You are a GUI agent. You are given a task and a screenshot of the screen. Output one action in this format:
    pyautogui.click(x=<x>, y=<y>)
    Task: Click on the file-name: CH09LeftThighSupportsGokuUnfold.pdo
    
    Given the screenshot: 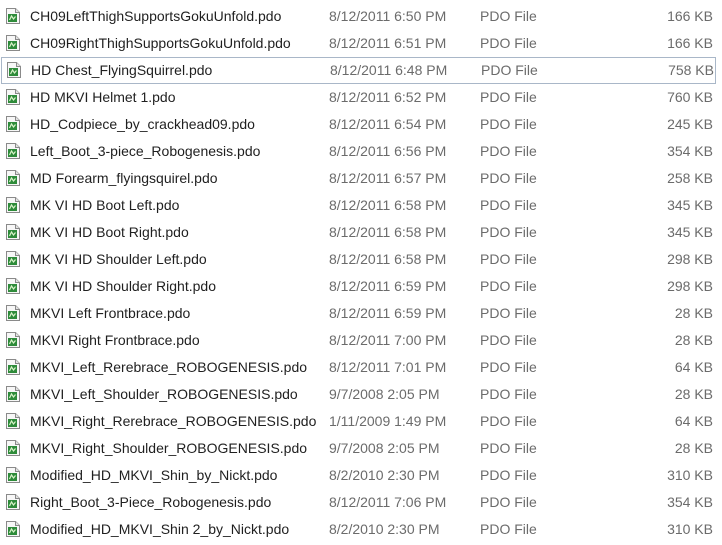 What is the action you would take?
    pyautogui.click(x=156, y=16)
    